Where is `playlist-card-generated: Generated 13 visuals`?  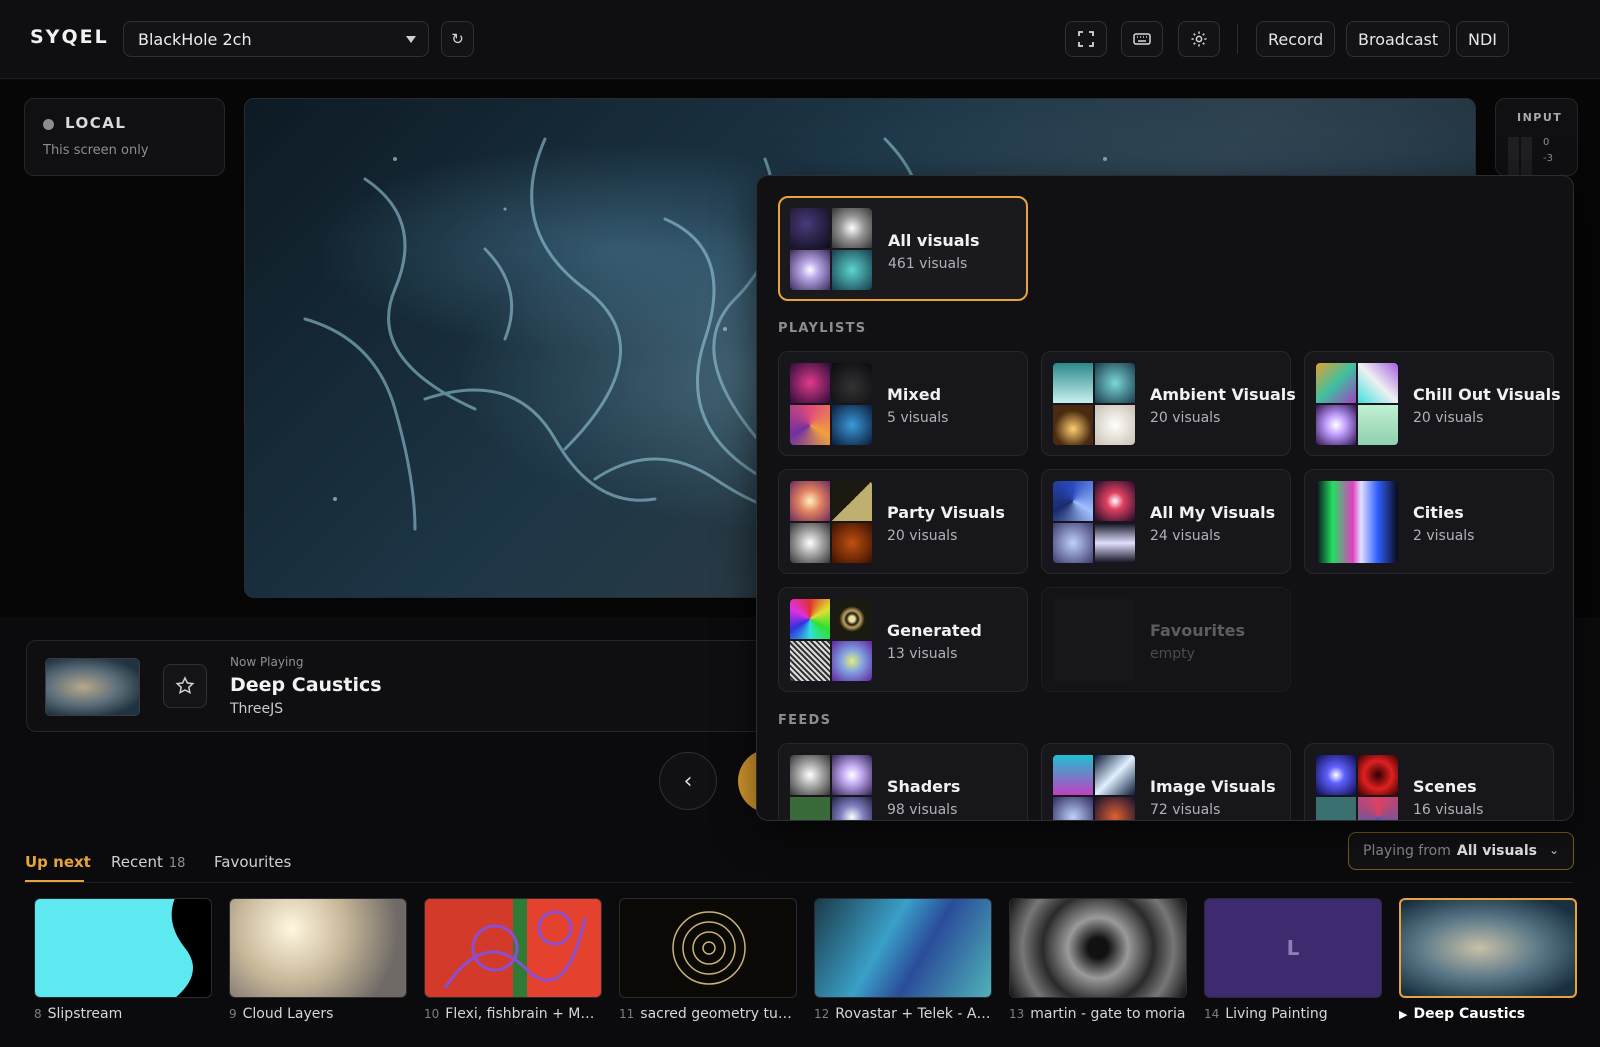 playlist-card-generated: Generated 13 visuals is located at coordinates (903, 639).